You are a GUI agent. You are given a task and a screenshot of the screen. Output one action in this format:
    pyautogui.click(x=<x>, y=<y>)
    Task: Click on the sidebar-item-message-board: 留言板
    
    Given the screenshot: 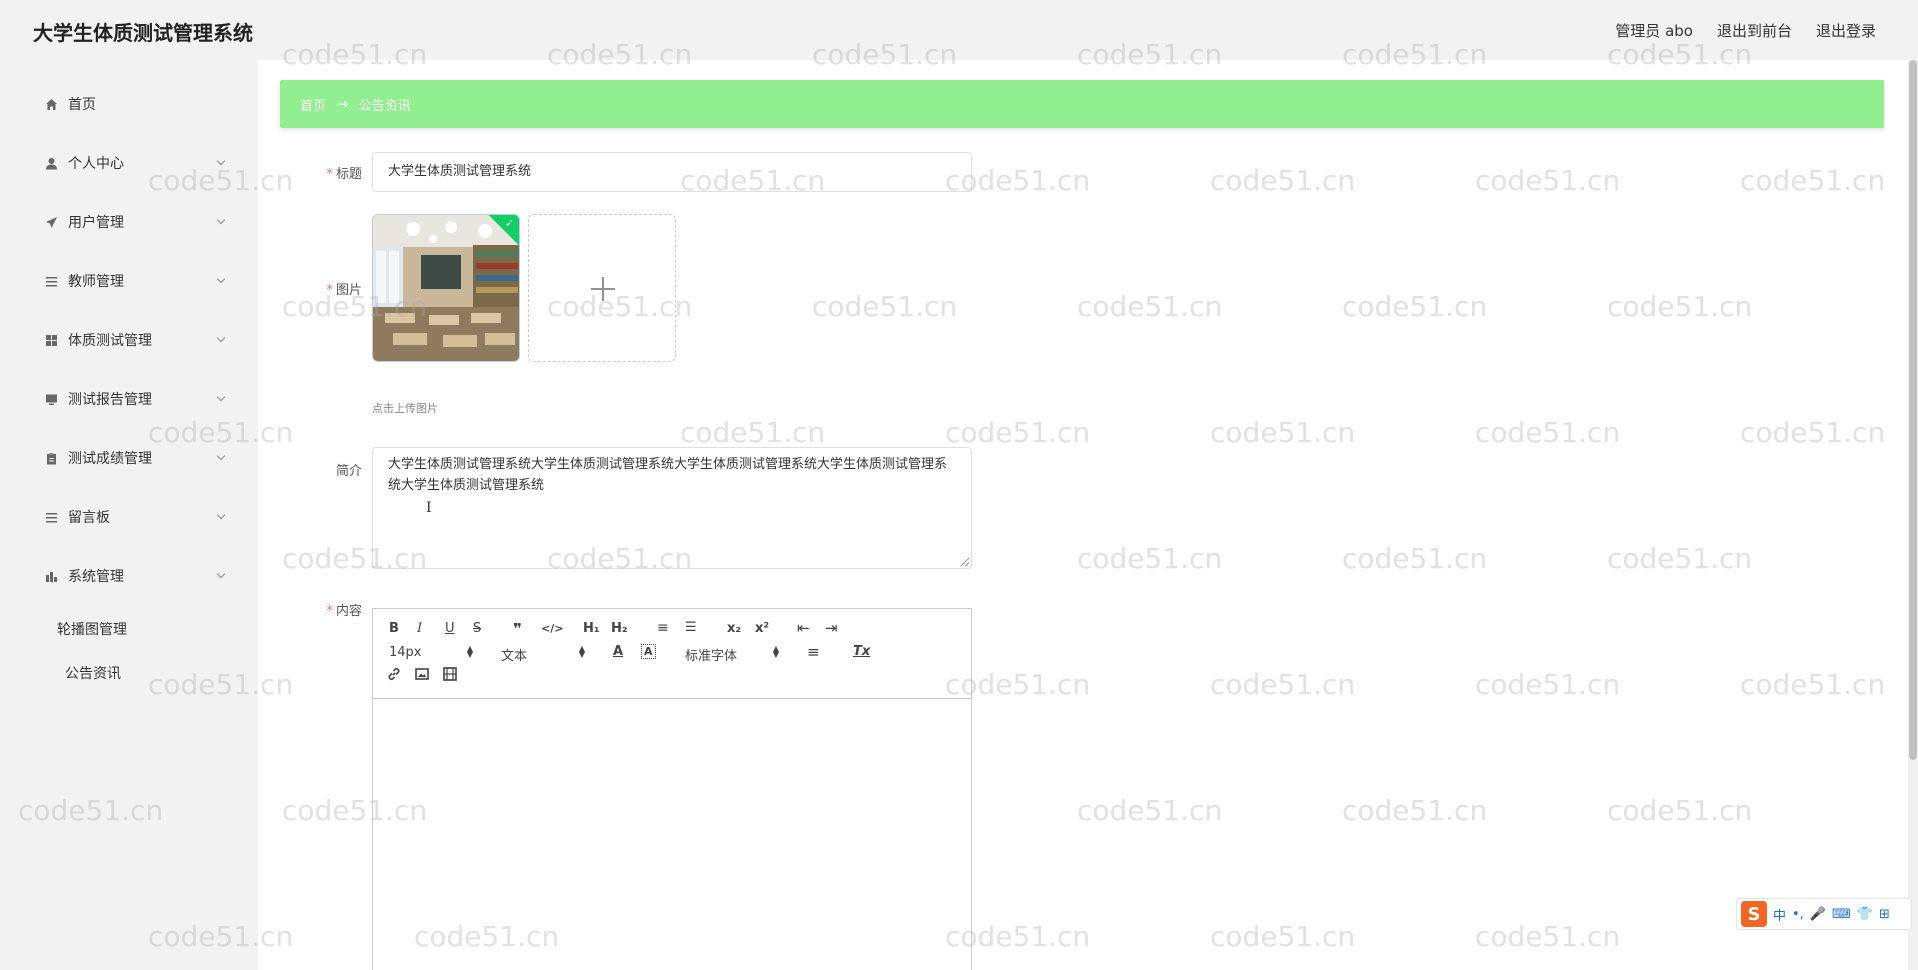 What is the action you would take?
    pyautogui.click(x=135, y=517)
    